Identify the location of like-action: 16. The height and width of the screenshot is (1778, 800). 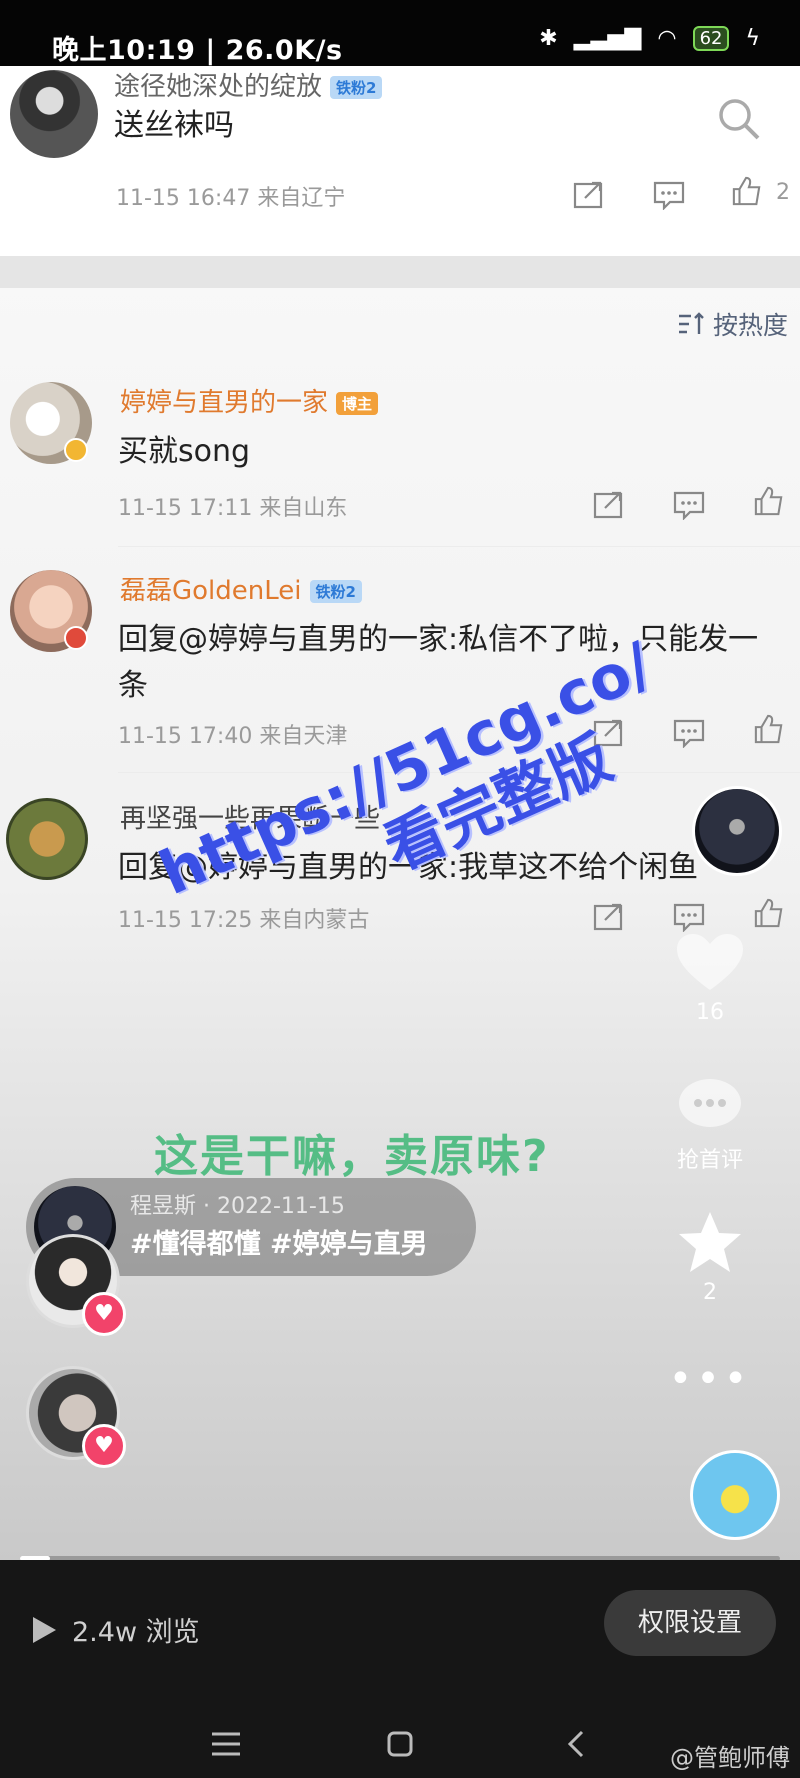
(710, 978).